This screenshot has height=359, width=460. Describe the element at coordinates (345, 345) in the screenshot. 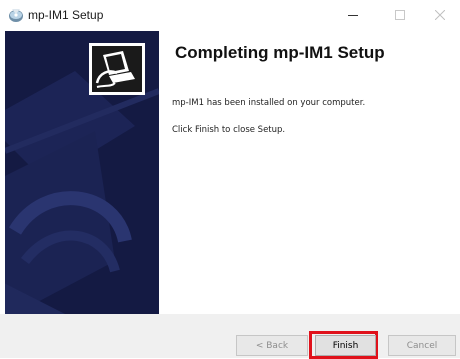

I see `finish-button: Finish` at that location.